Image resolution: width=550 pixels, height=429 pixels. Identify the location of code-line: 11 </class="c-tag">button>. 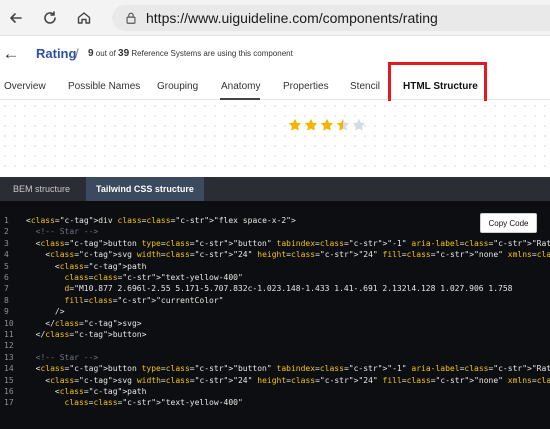
(275, 334).